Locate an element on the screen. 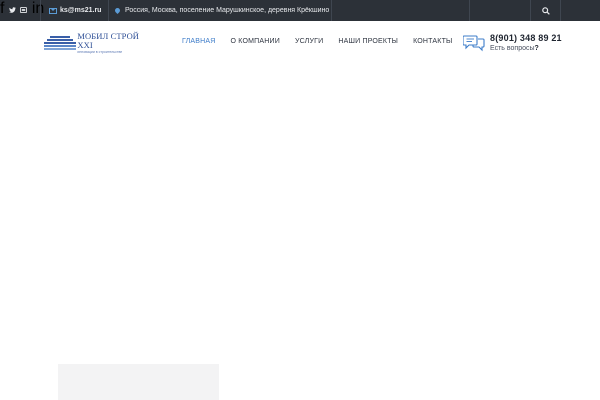  content-card is located at coordinates (138, 382).